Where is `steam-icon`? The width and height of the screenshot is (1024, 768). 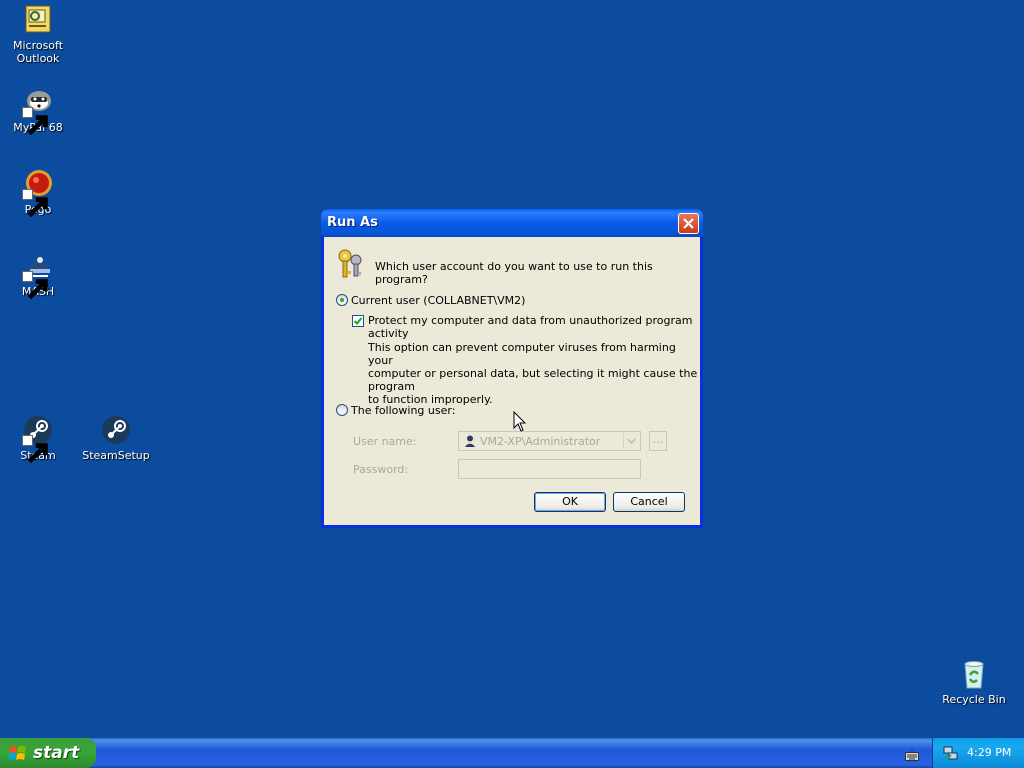
steam-icon is located at coordinates (38, 439).